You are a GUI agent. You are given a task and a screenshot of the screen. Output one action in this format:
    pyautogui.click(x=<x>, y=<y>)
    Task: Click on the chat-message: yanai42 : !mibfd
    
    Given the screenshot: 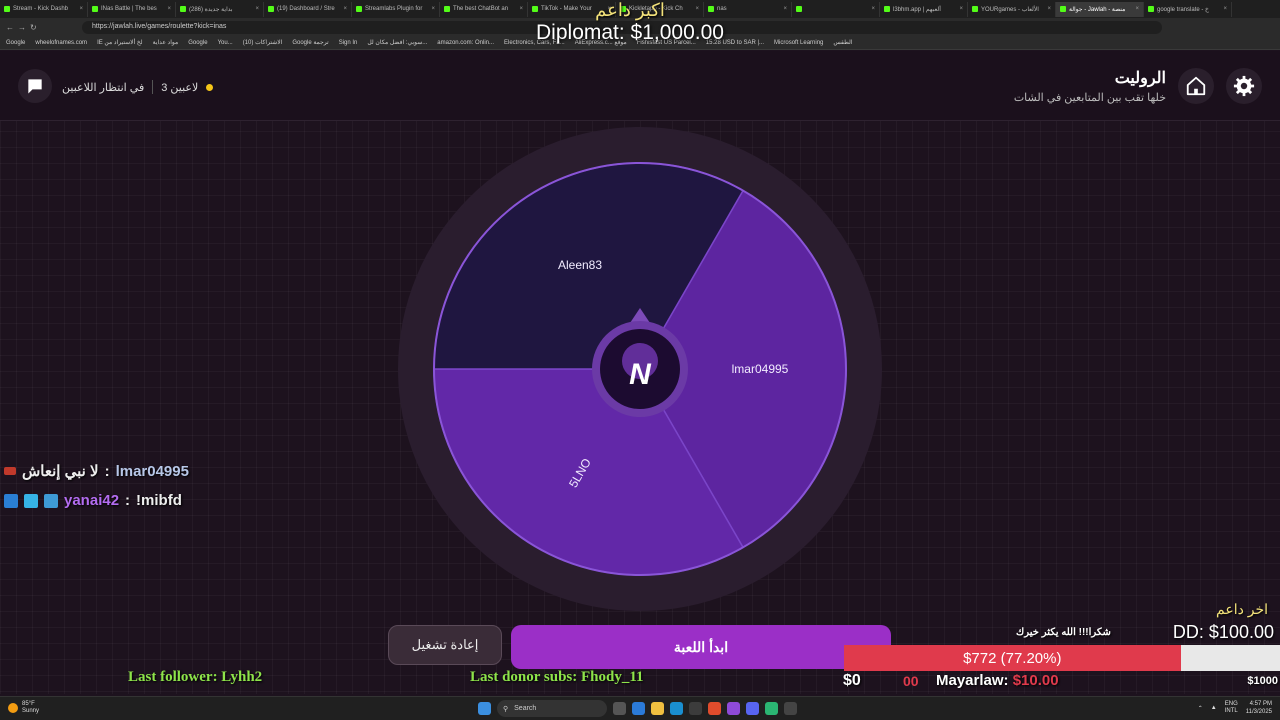 What is the action you would take?
    pyautogui.click(x=93, y=500)
    